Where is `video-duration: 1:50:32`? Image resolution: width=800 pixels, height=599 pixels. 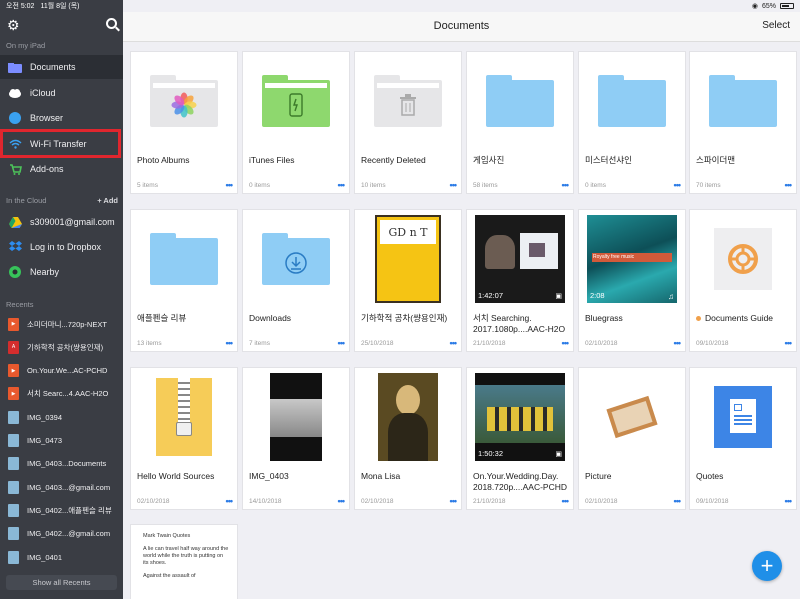 video-duration: 1:50:32 is located at coordinates (491, 453).